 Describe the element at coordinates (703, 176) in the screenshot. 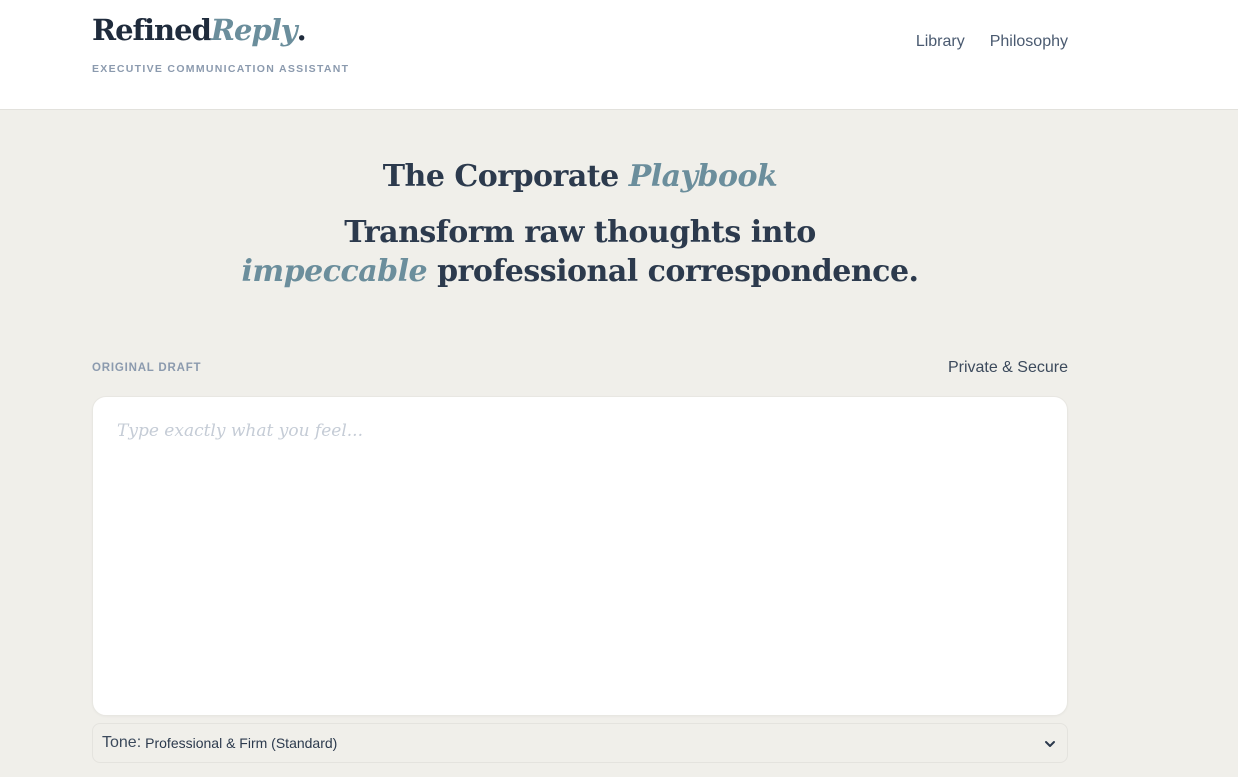

I see `page-title-accent: Playbook` at that location.